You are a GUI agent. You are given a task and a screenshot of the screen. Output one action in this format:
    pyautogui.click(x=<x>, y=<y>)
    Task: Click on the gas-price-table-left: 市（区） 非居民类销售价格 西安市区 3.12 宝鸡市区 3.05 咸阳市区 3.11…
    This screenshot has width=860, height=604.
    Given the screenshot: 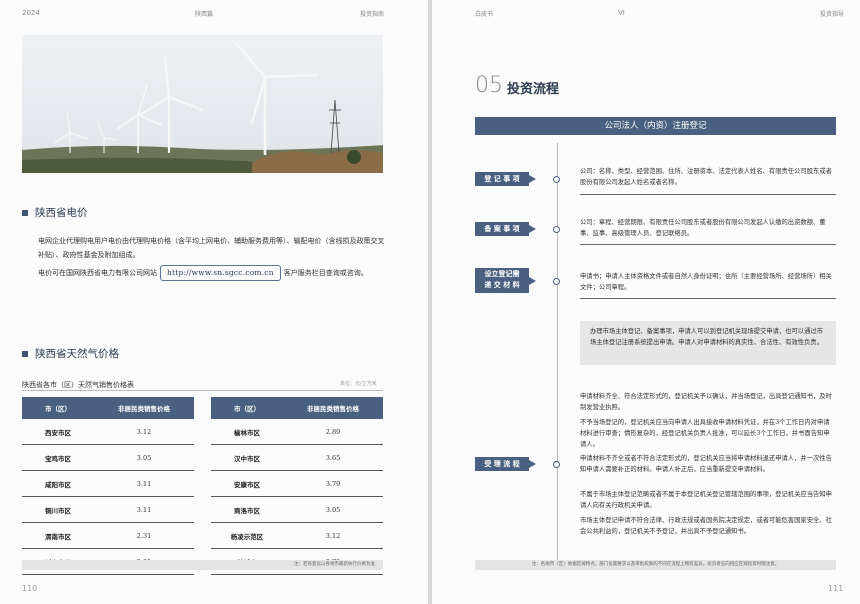 What is the action you would take?
    pyautogui.click(x=108, y=486)
    